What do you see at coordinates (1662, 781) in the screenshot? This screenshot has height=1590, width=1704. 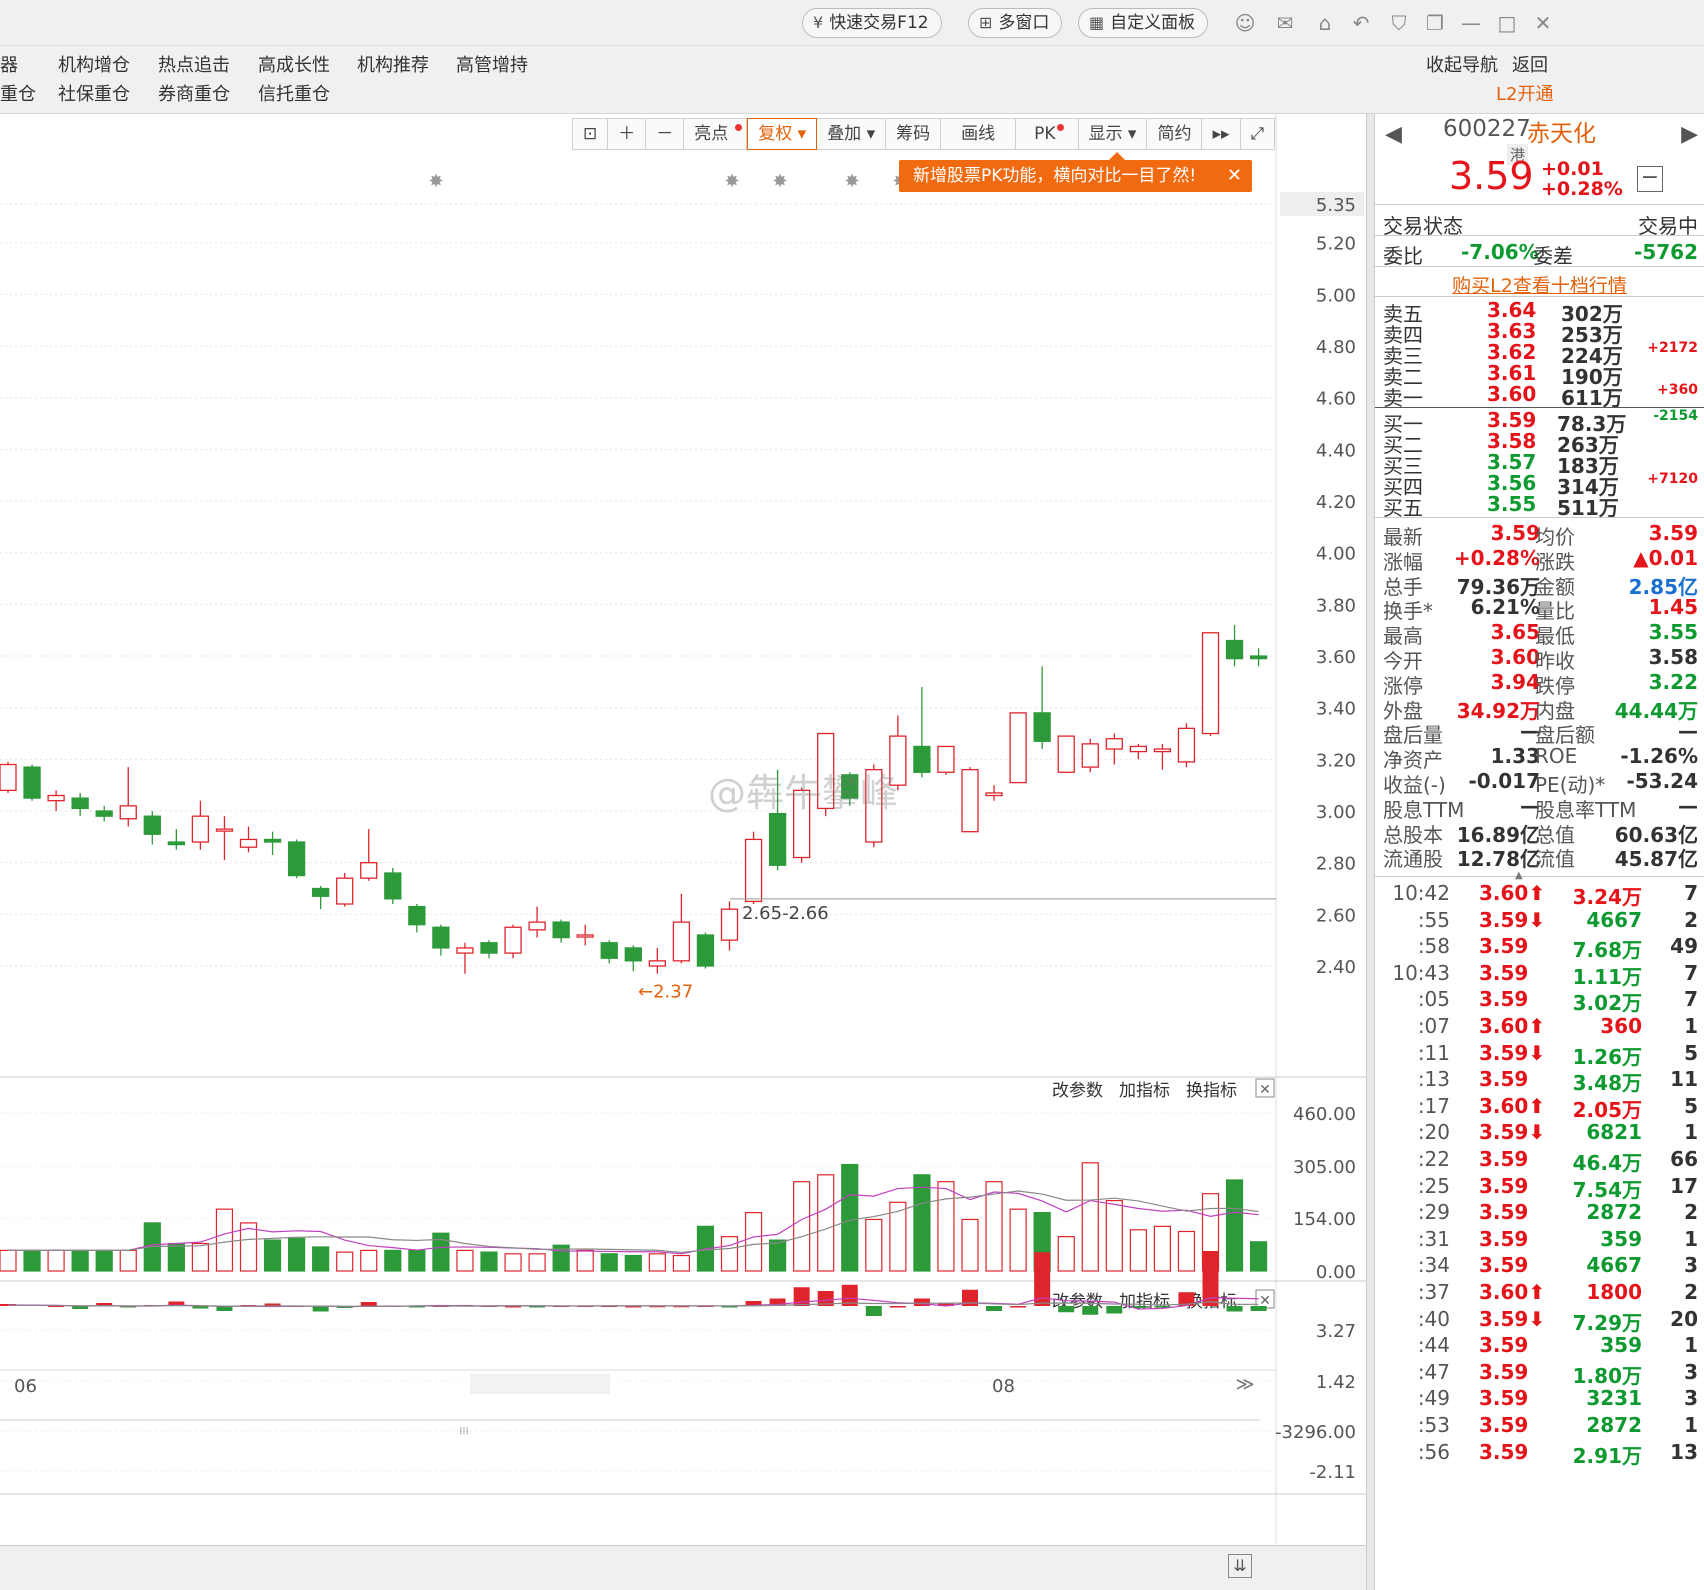 I see `stat-value: -53.24` at bounding box center [1662, 781].